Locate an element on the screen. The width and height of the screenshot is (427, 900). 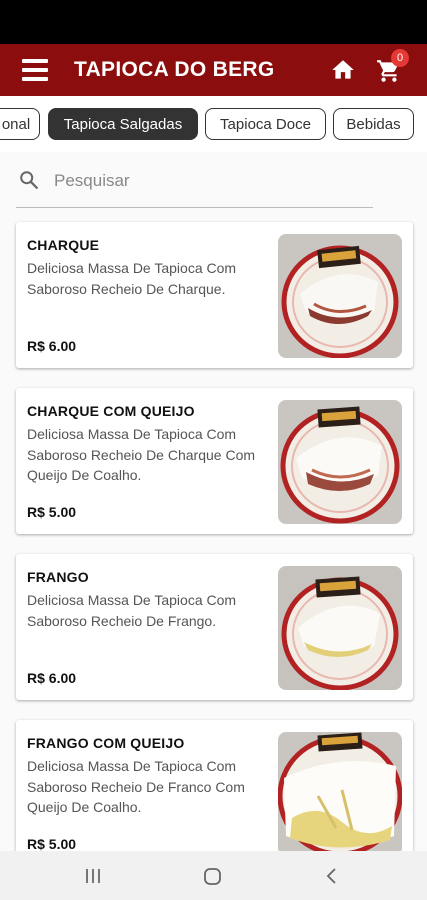
cart-count-badge: 0 is located at coordinates (400, 58).